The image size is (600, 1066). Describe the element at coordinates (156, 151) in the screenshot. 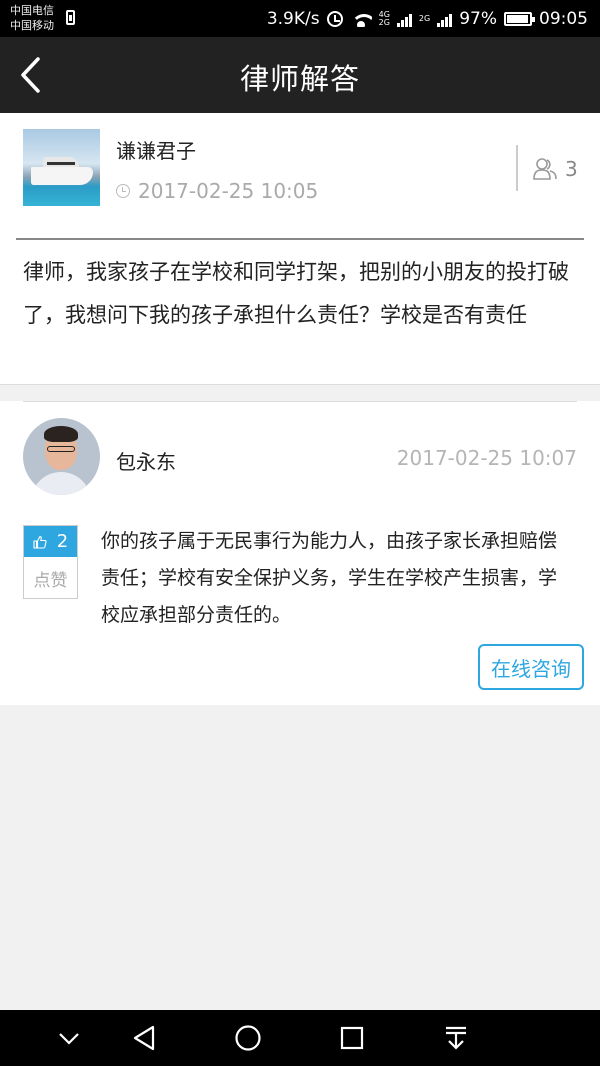

I see `asker-username: 谦谦君子` at that location.